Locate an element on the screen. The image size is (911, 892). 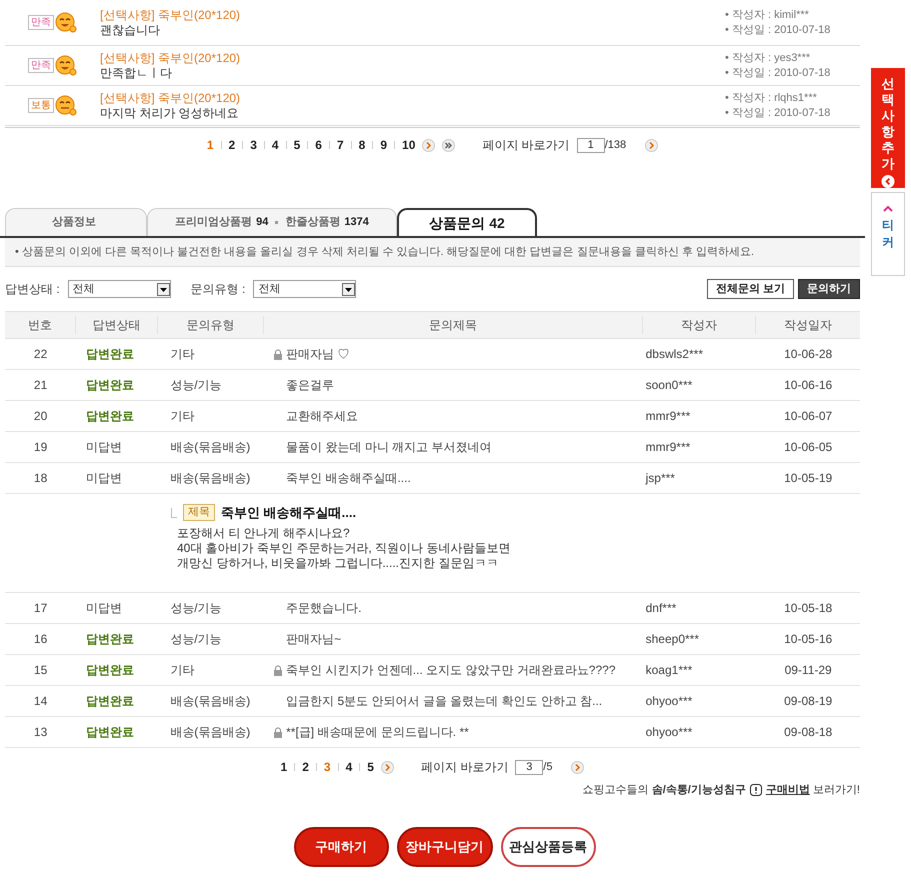
table-cell-text: 15 is located at coordinates (40, 670).